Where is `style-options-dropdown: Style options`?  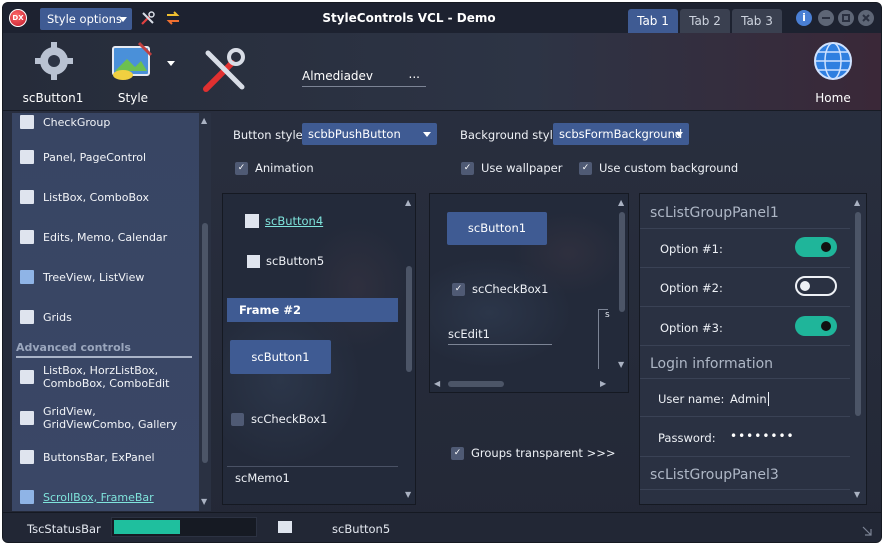 style-options-dropdown: Style options is located at coordinates (86, 19).